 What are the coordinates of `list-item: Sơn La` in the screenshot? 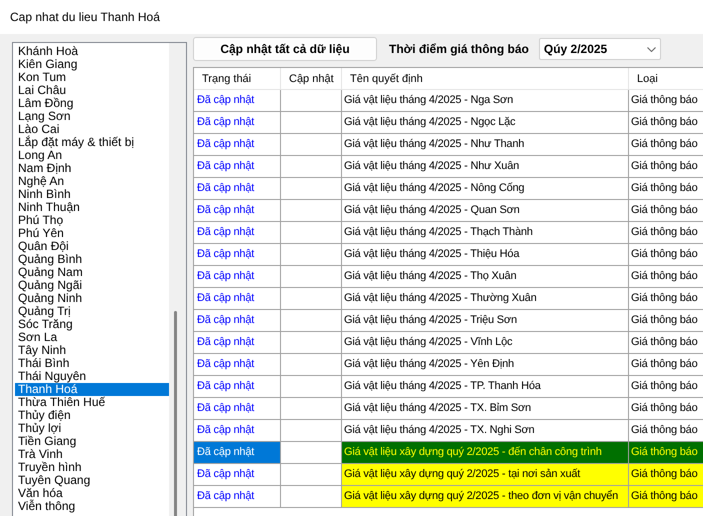 It's located at (92, 337).